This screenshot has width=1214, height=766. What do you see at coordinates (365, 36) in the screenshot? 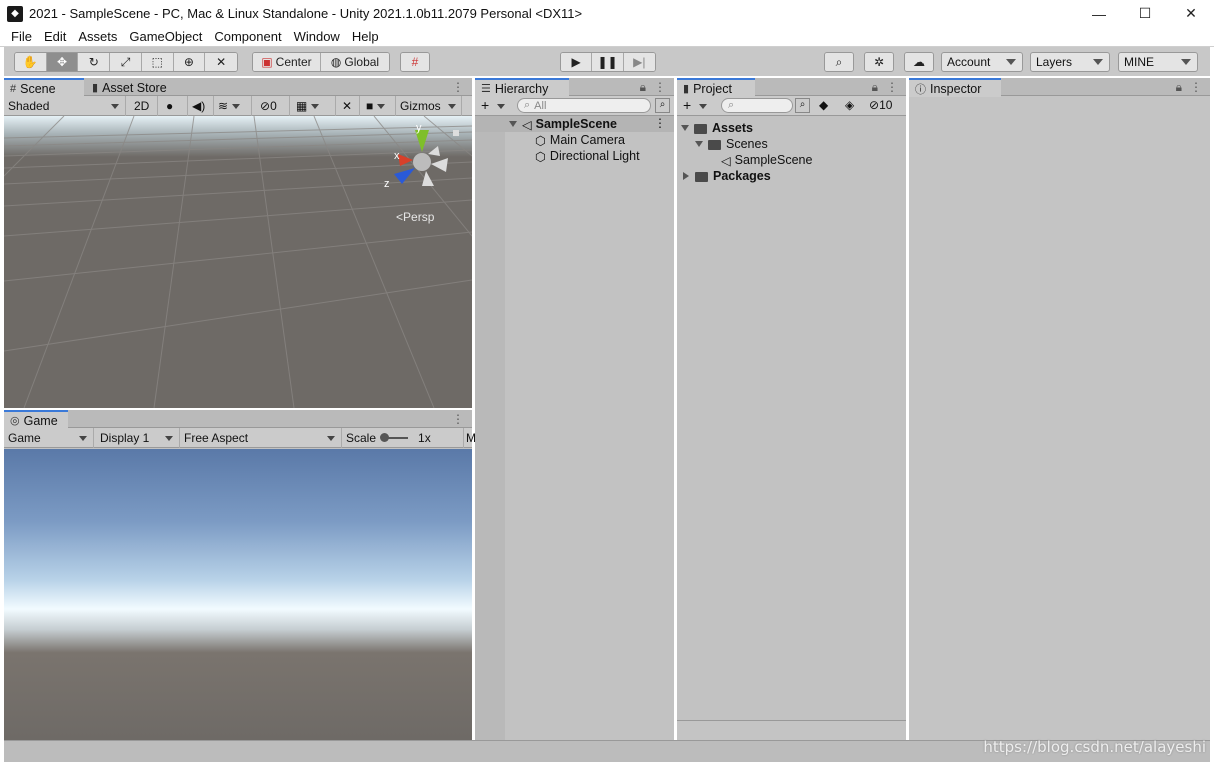
I see `menu-help: Help` at bounding box center [365, 36].